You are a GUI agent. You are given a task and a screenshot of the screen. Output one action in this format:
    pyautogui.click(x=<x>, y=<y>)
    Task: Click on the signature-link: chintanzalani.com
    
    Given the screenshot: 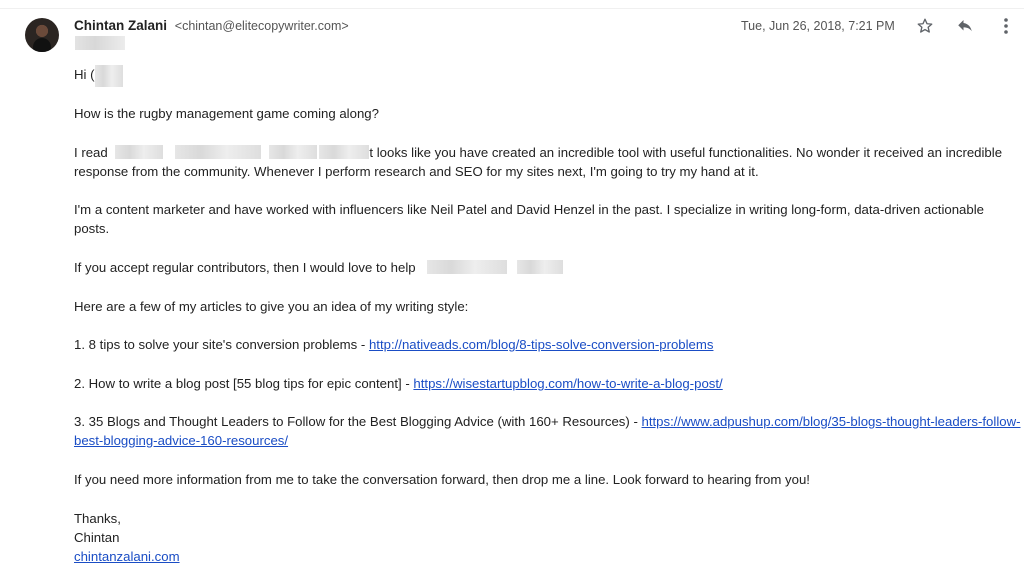 What is the action you would take?
    pyautogui.click(x=127, y=556)
    